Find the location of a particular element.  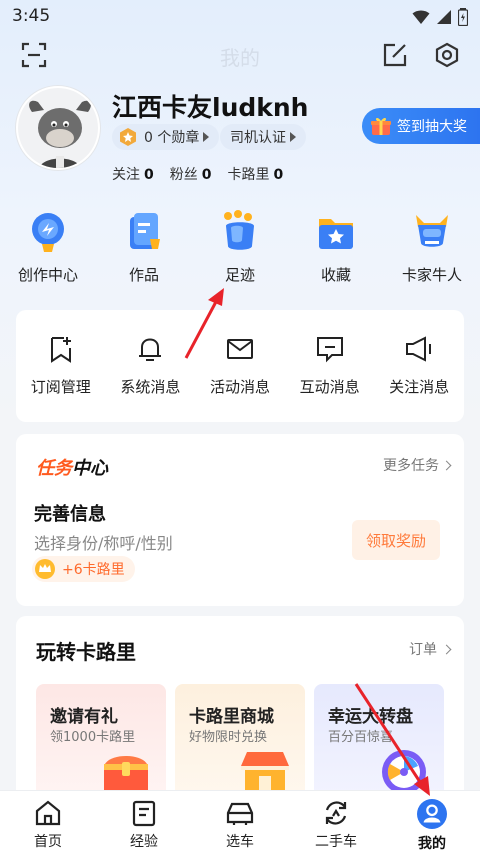

quick-favorites: 收藏 is located at coordinates (336, 250).